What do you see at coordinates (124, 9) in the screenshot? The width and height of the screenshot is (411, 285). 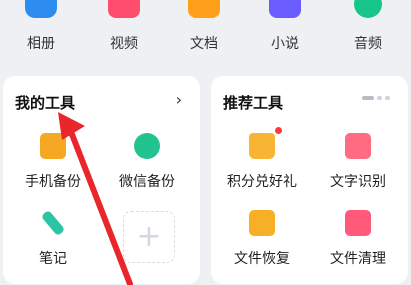 I see `video-icon` at bounding box center [124, 9].